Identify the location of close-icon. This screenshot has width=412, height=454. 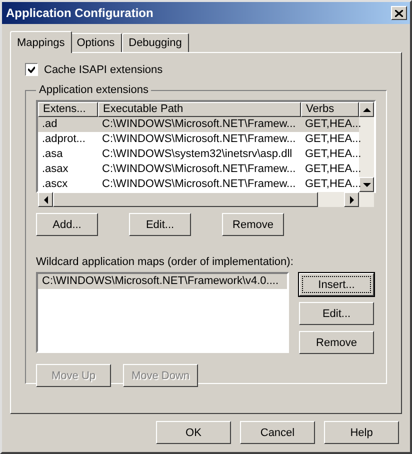
(399, 13).